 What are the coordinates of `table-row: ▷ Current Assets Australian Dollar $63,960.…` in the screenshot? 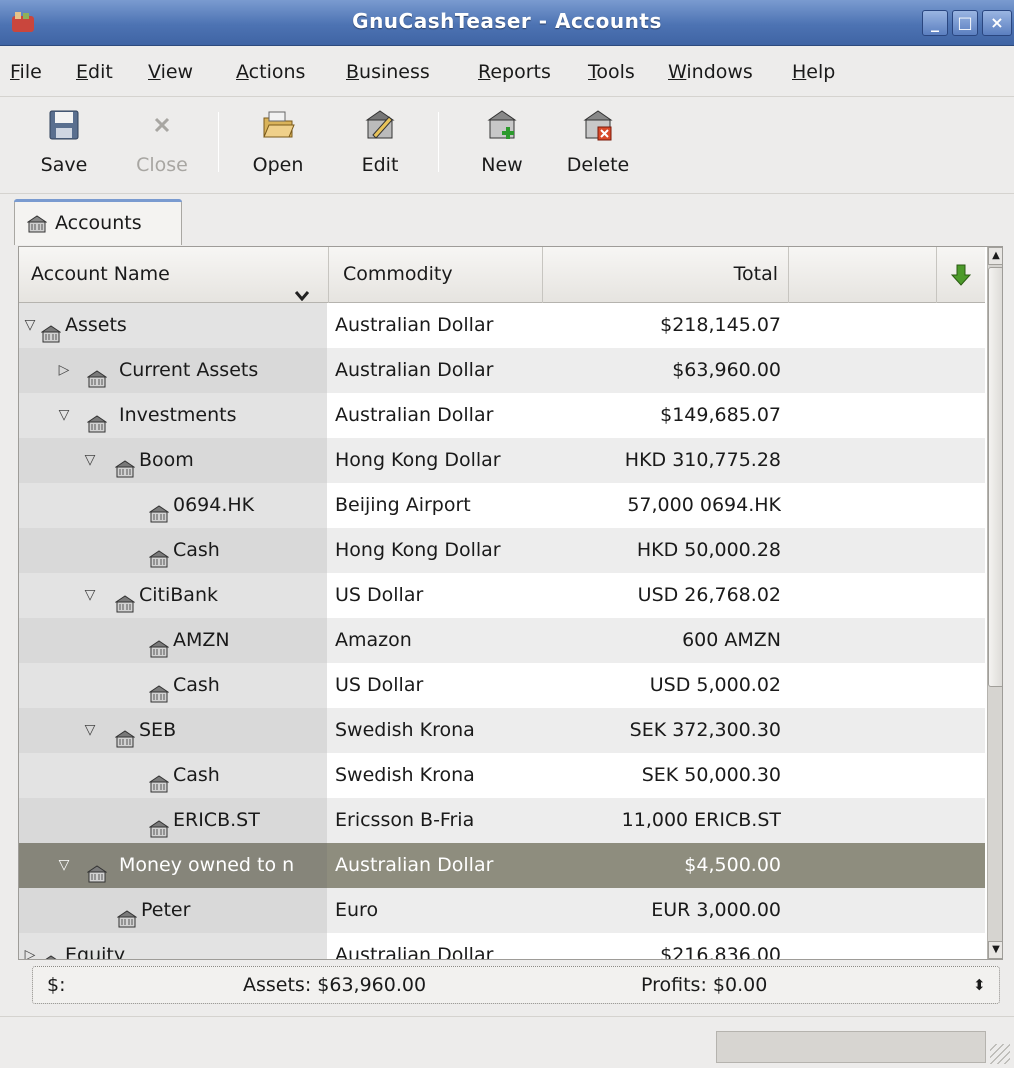 It's located at (502, 370).